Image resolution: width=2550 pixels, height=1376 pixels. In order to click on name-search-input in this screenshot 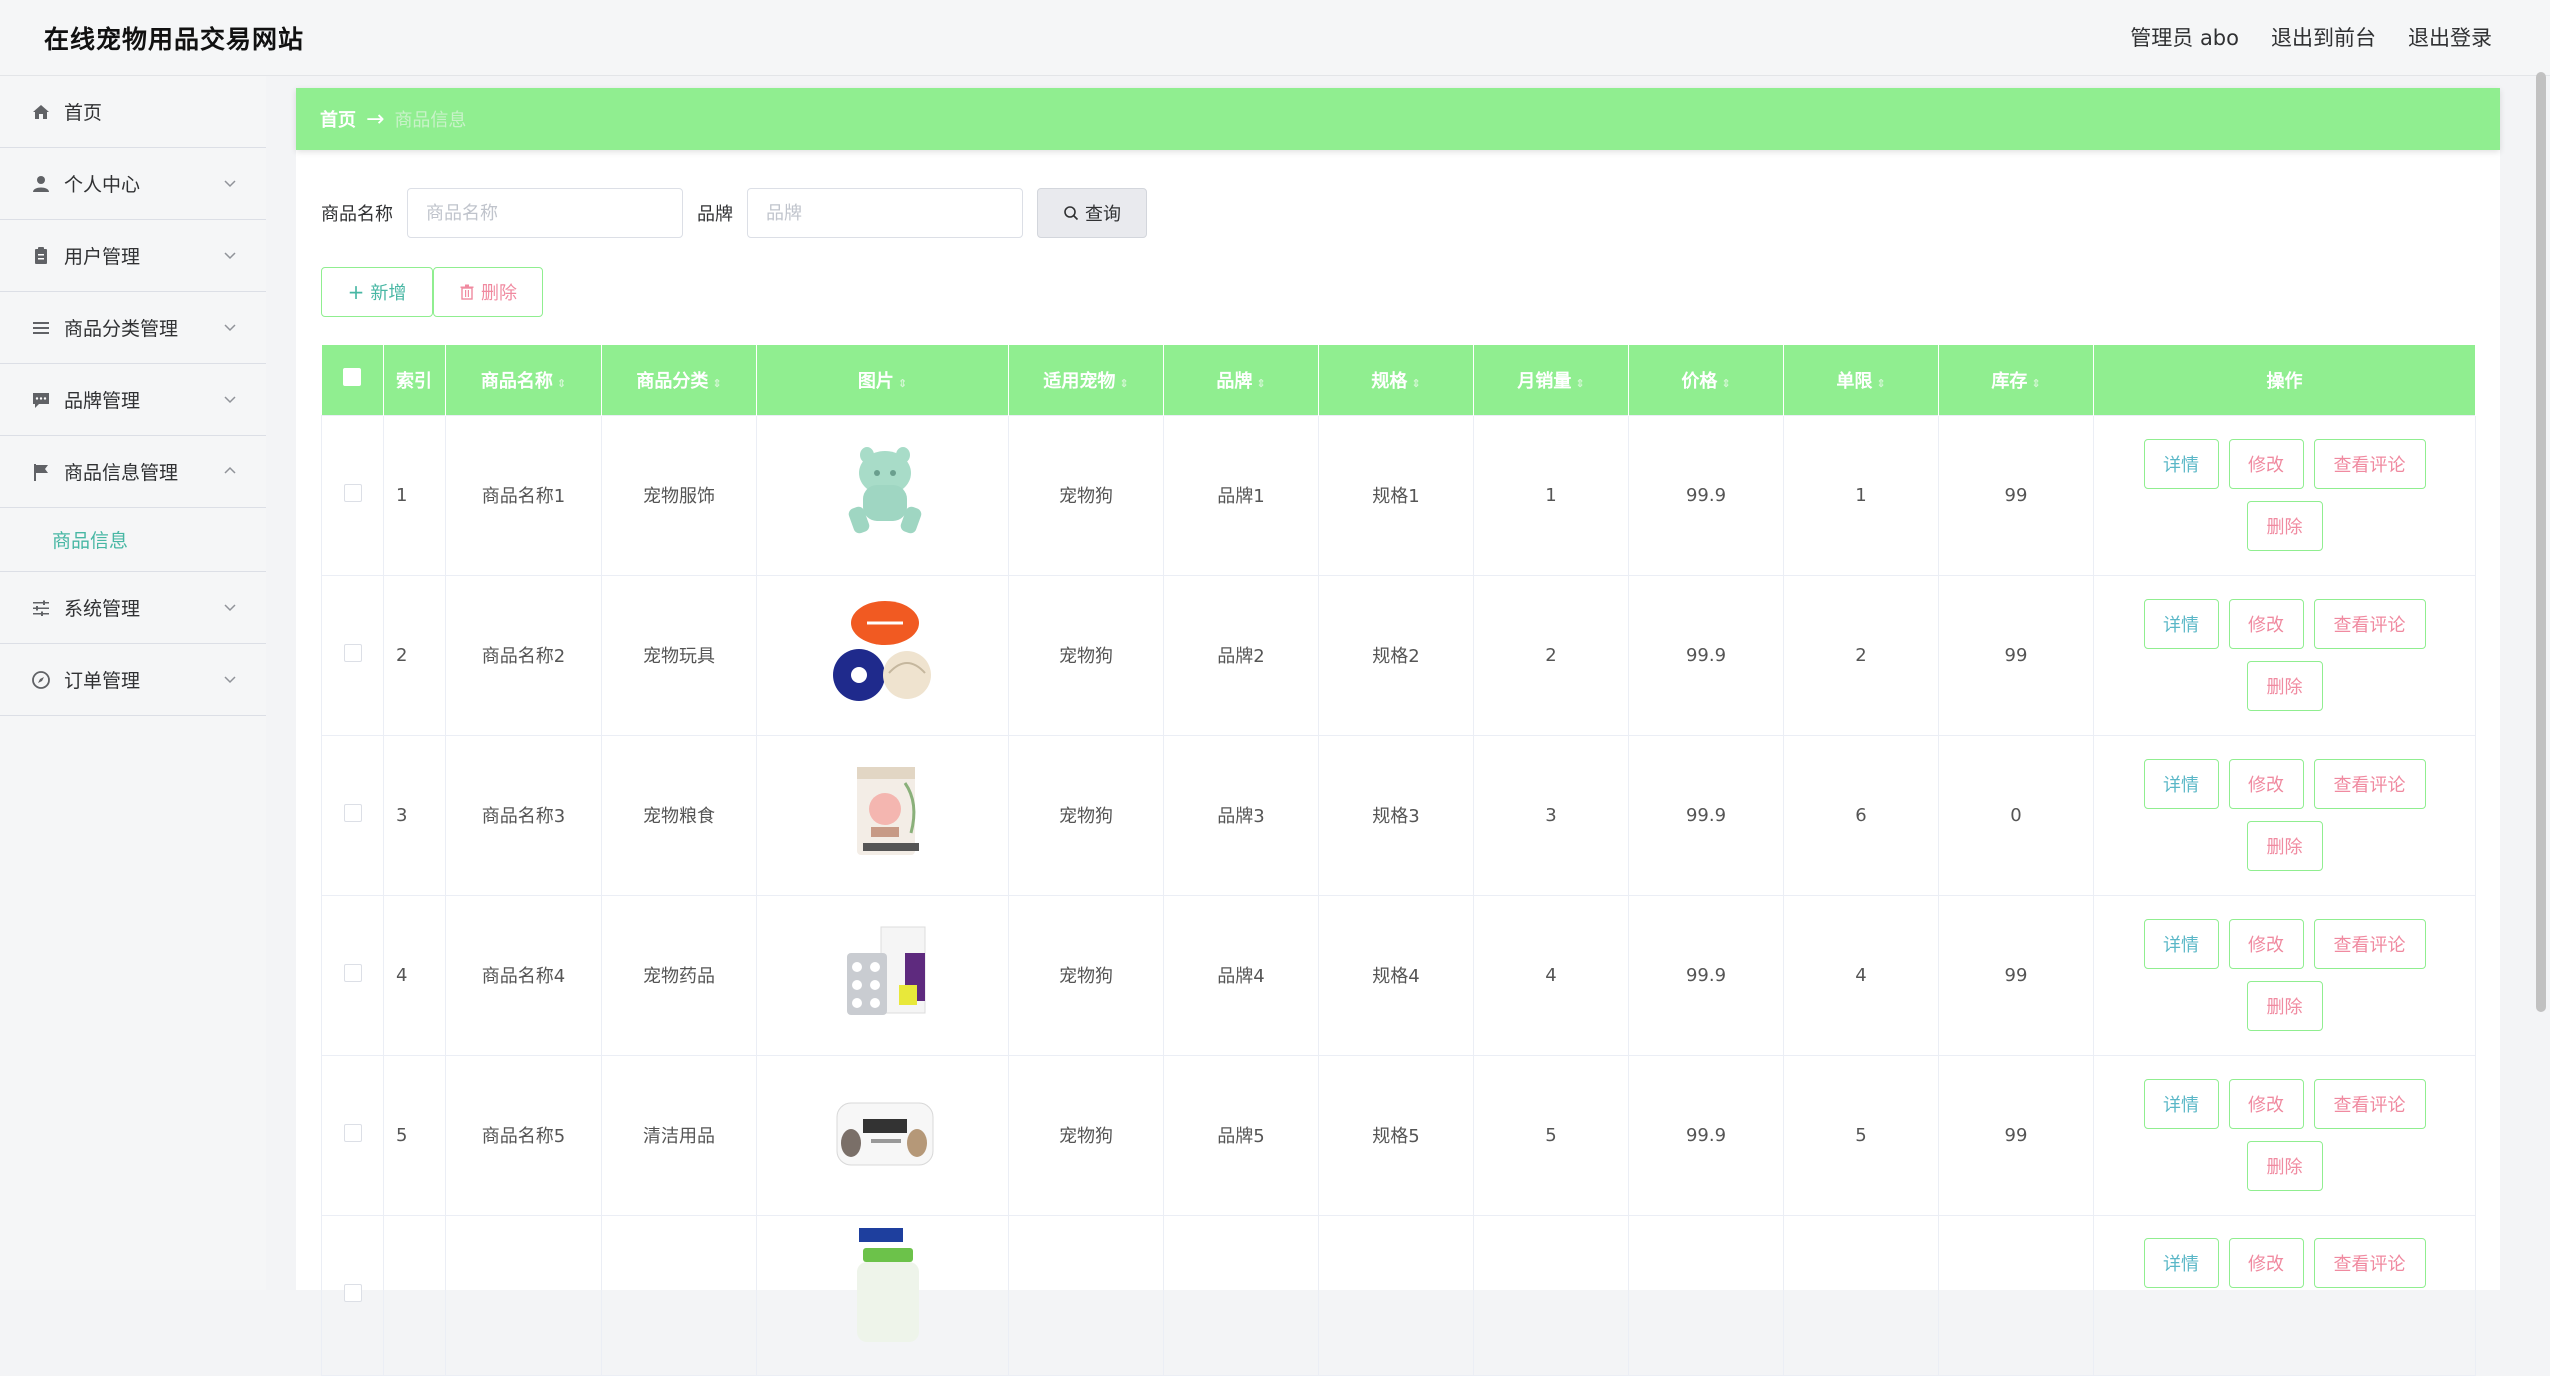, I will do `click(545, 213)`.